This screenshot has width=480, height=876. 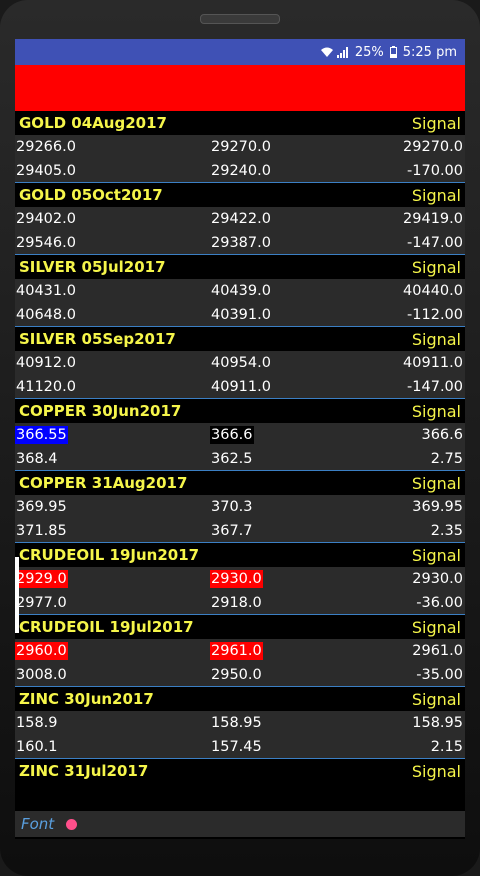 I want to click on price-cell-1: 2929.0, so click(x=41, y=579).